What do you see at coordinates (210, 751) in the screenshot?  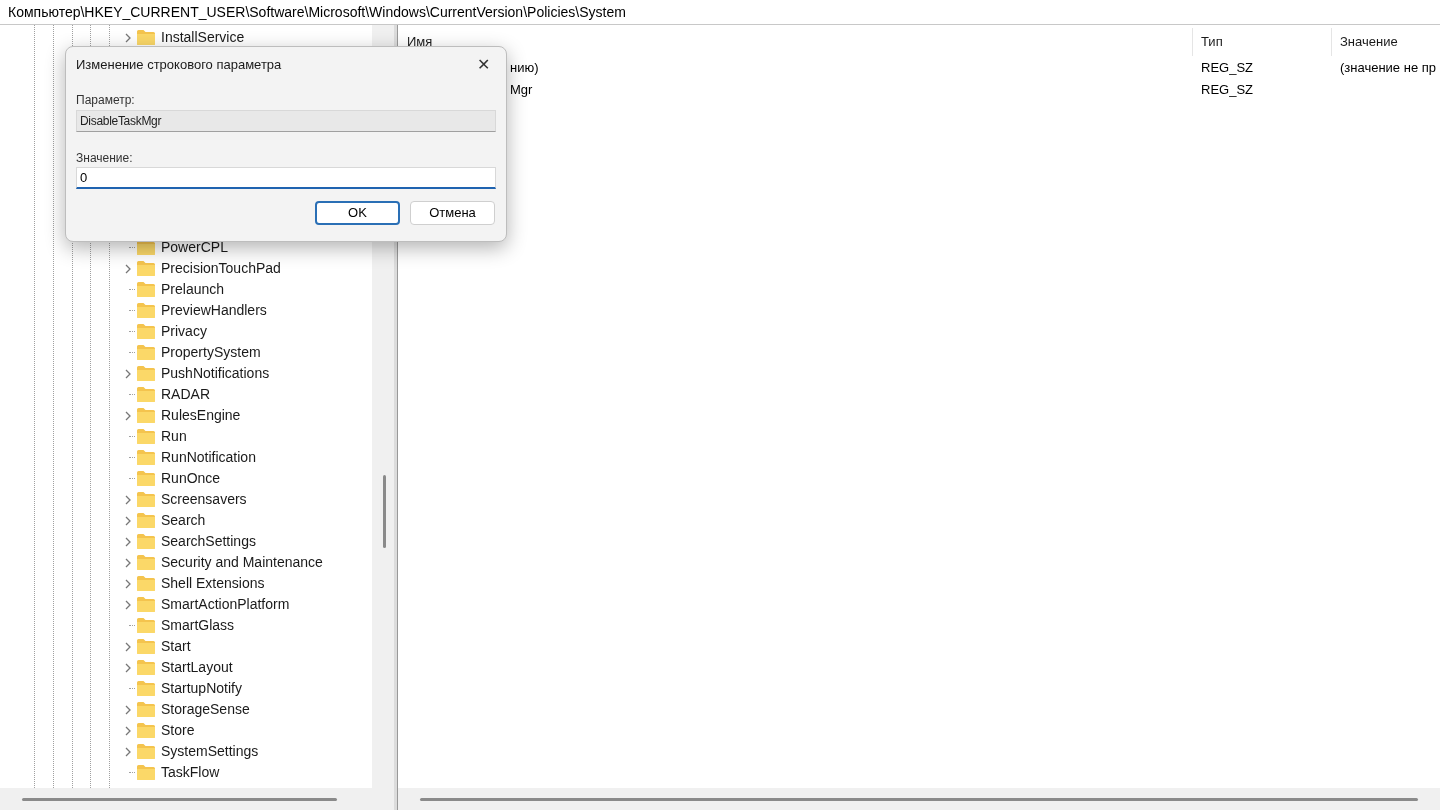 I see `tree-item: SystemSettings` at bounding box center [210, 751].